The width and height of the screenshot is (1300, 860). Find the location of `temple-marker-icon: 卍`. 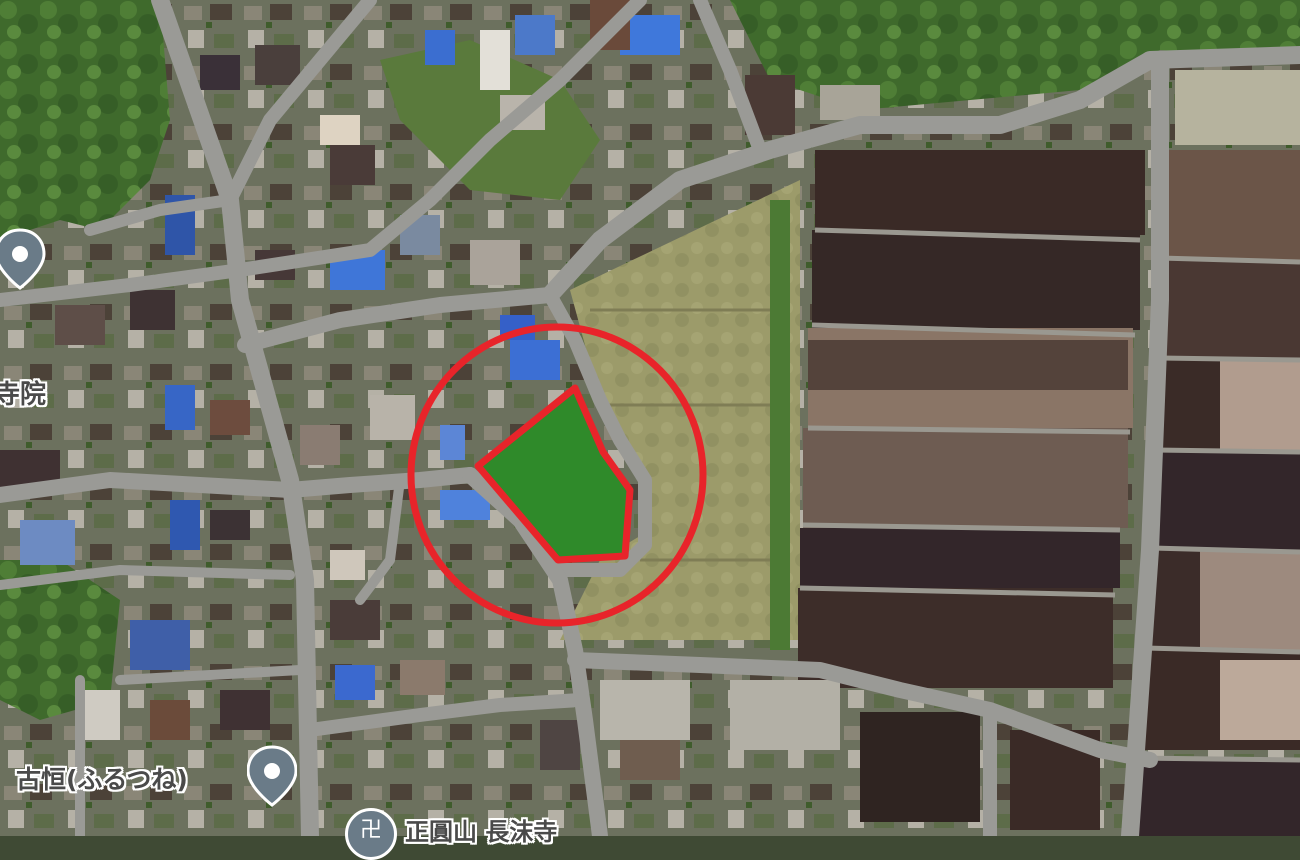

temple-marker-icon: 卍 is located at coordinates (371, 834).